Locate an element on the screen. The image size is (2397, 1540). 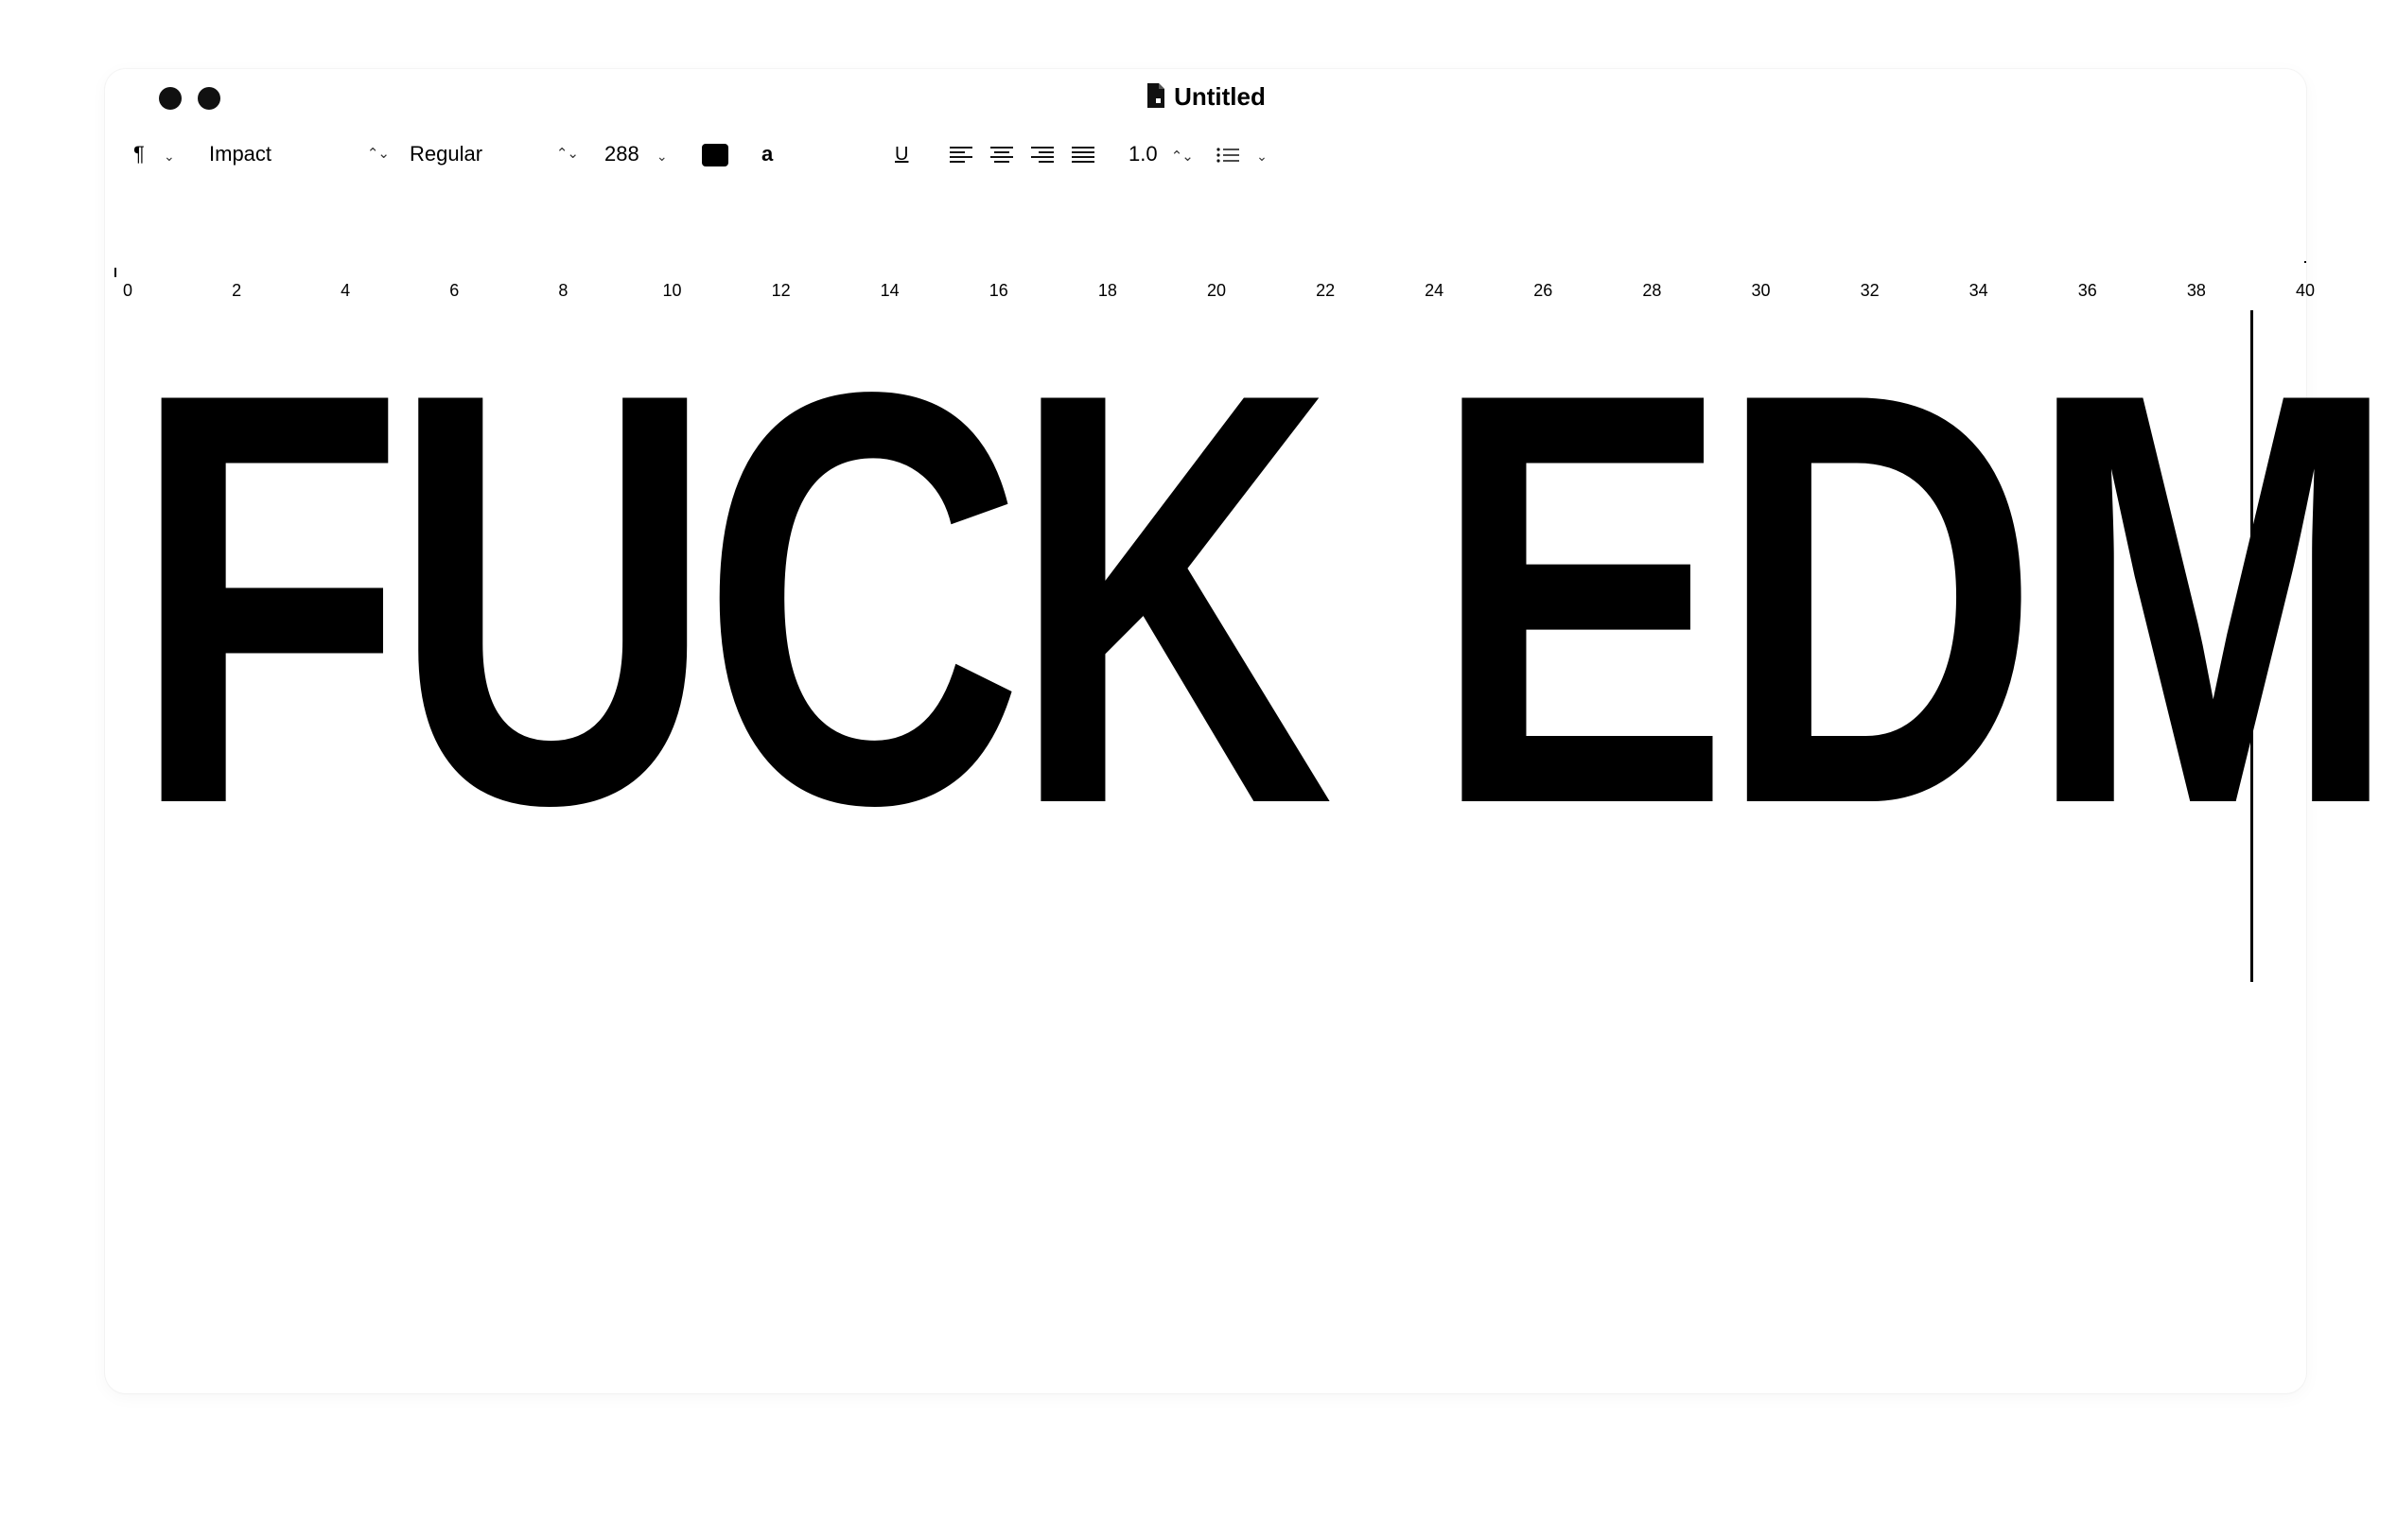
window-title-area: Untitled is located at coordinates (1205, 96).